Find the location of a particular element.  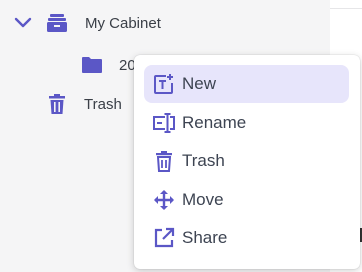

tree-item-trash: Trash is located at coordinates (83, 104).